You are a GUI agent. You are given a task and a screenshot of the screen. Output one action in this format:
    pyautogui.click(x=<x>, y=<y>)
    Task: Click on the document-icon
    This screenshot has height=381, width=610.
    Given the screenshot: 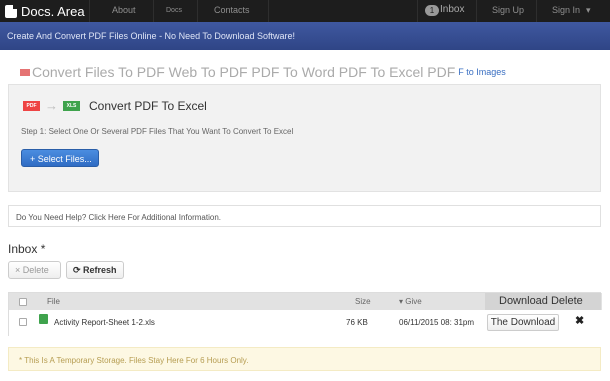 What is the action you would take?
    pyautogui.click(x=11, y=11)
    